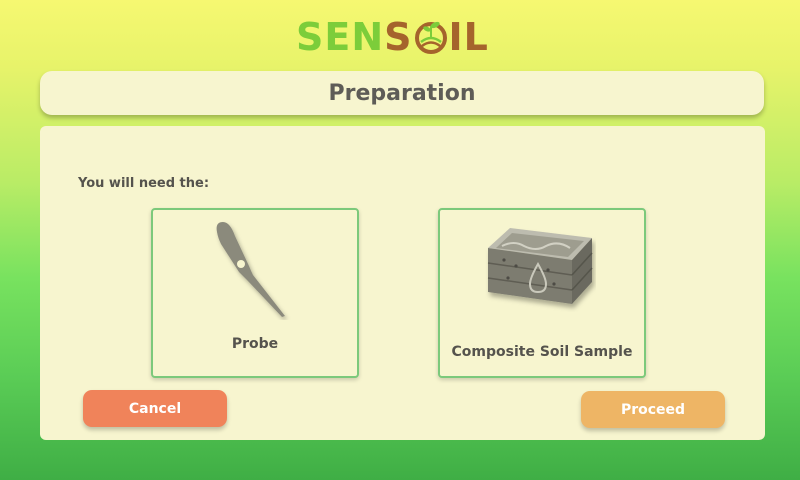  I want to click on item-card-probe: Probe, so click(255, 293).